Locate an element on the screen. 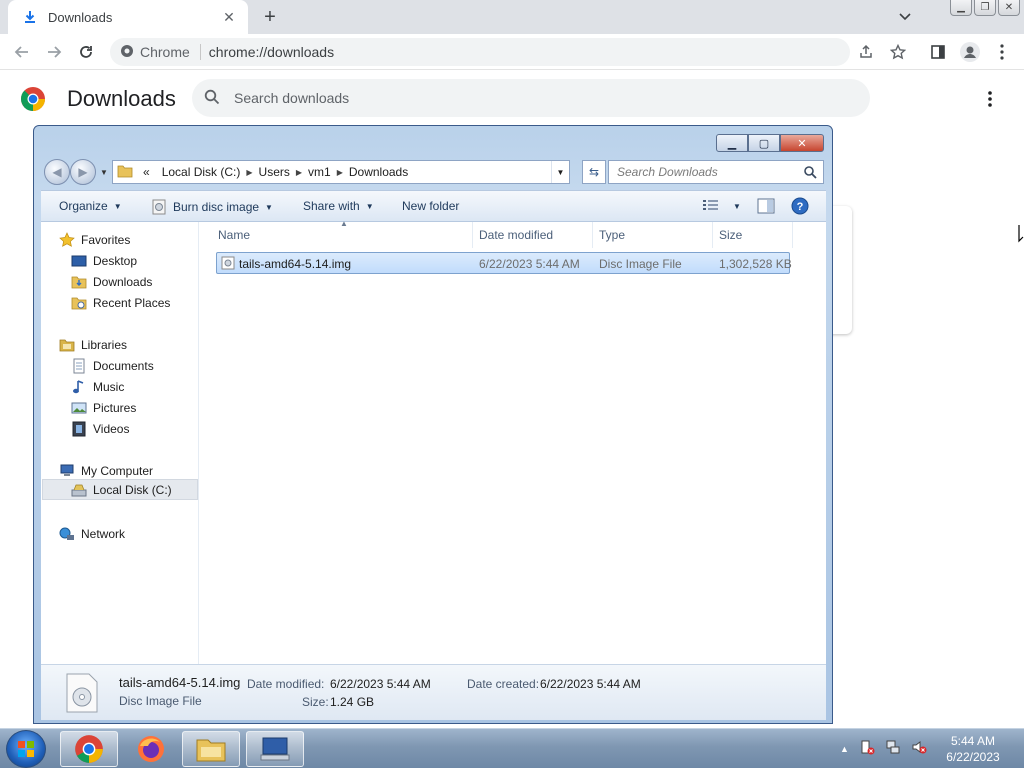 The width and height of the screenshot is (1024, 768). taskbar-remote-app-button is located at coordinates (275, 749).